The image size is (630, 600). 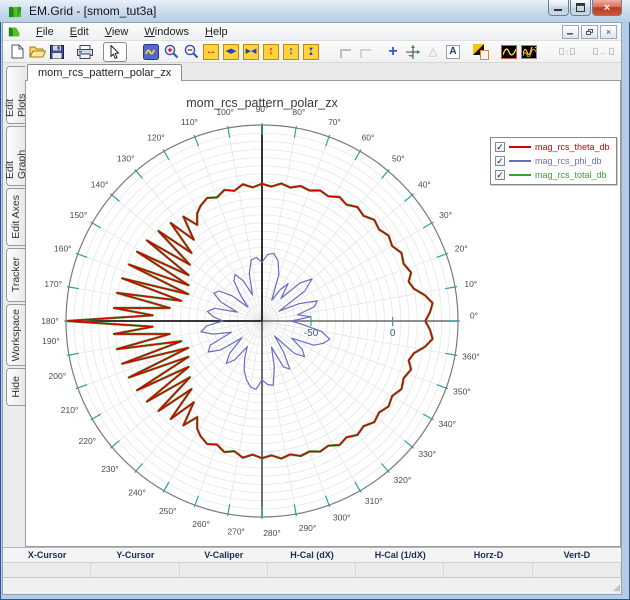 What do you see at coordinates (15, 275) in the screenshot?
I see `sidebar-tab-tracker: Tracker` at bounding box center [15, 275].